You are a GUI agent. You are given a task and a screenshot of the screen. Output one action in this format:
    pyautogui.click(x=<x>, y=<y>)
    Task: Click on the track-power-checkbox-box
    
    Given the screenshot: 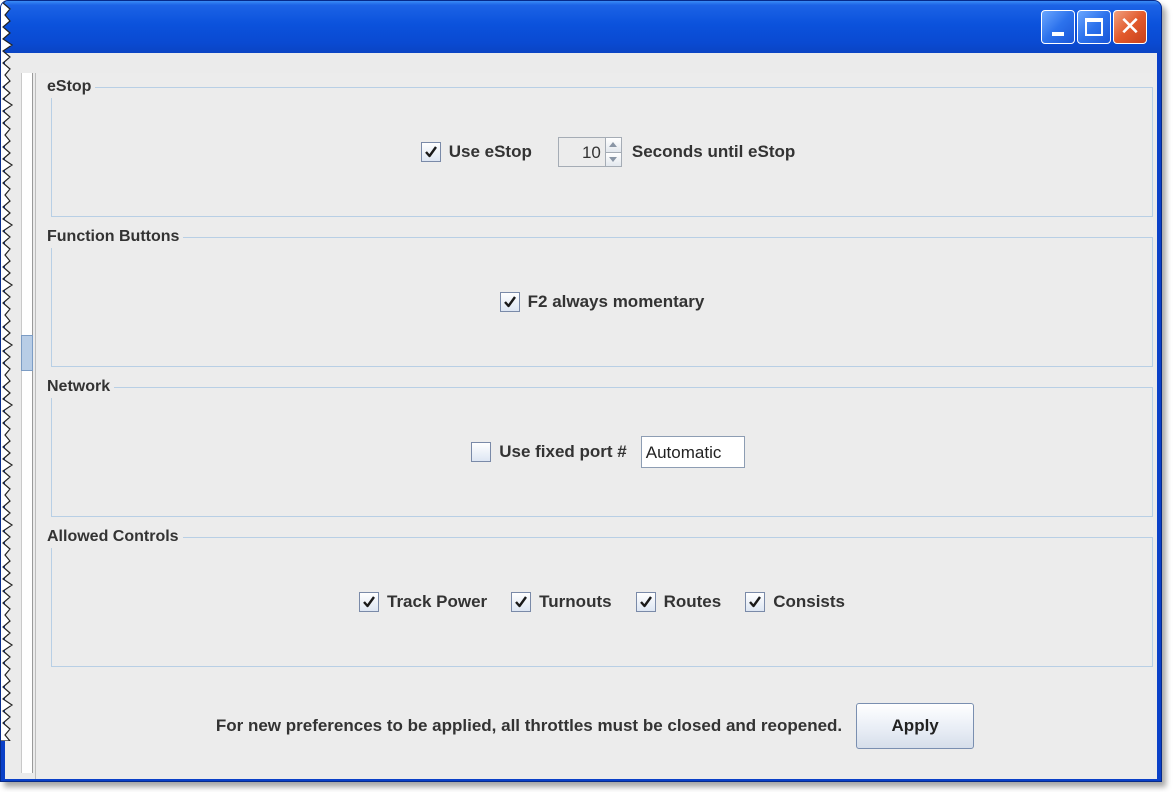 What is the action you would take?
    pyautogui.click(x=369, y=602)
    